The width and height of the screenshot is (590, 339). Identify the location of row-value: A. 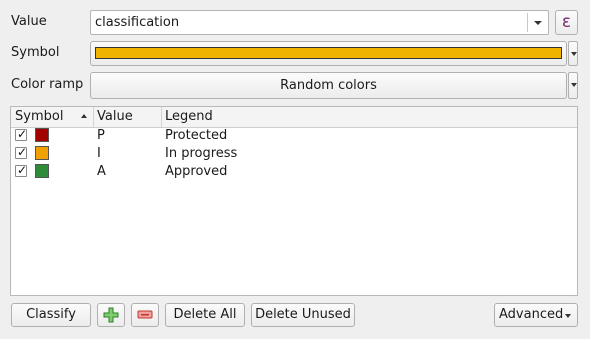
(101, 171).